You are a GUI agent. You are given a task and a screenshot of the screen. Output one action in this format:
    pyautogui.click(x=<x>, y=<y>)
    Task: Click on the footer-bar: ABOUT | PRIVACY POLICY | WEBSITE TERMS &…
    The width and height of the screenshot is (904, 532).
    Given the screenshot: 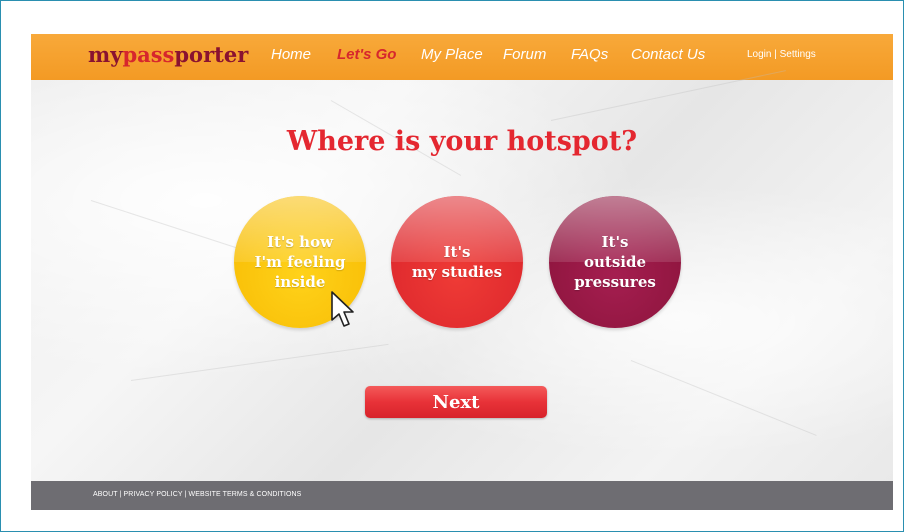 What is the action you would take?
    pyautogui.click(x=462, y=495)
    